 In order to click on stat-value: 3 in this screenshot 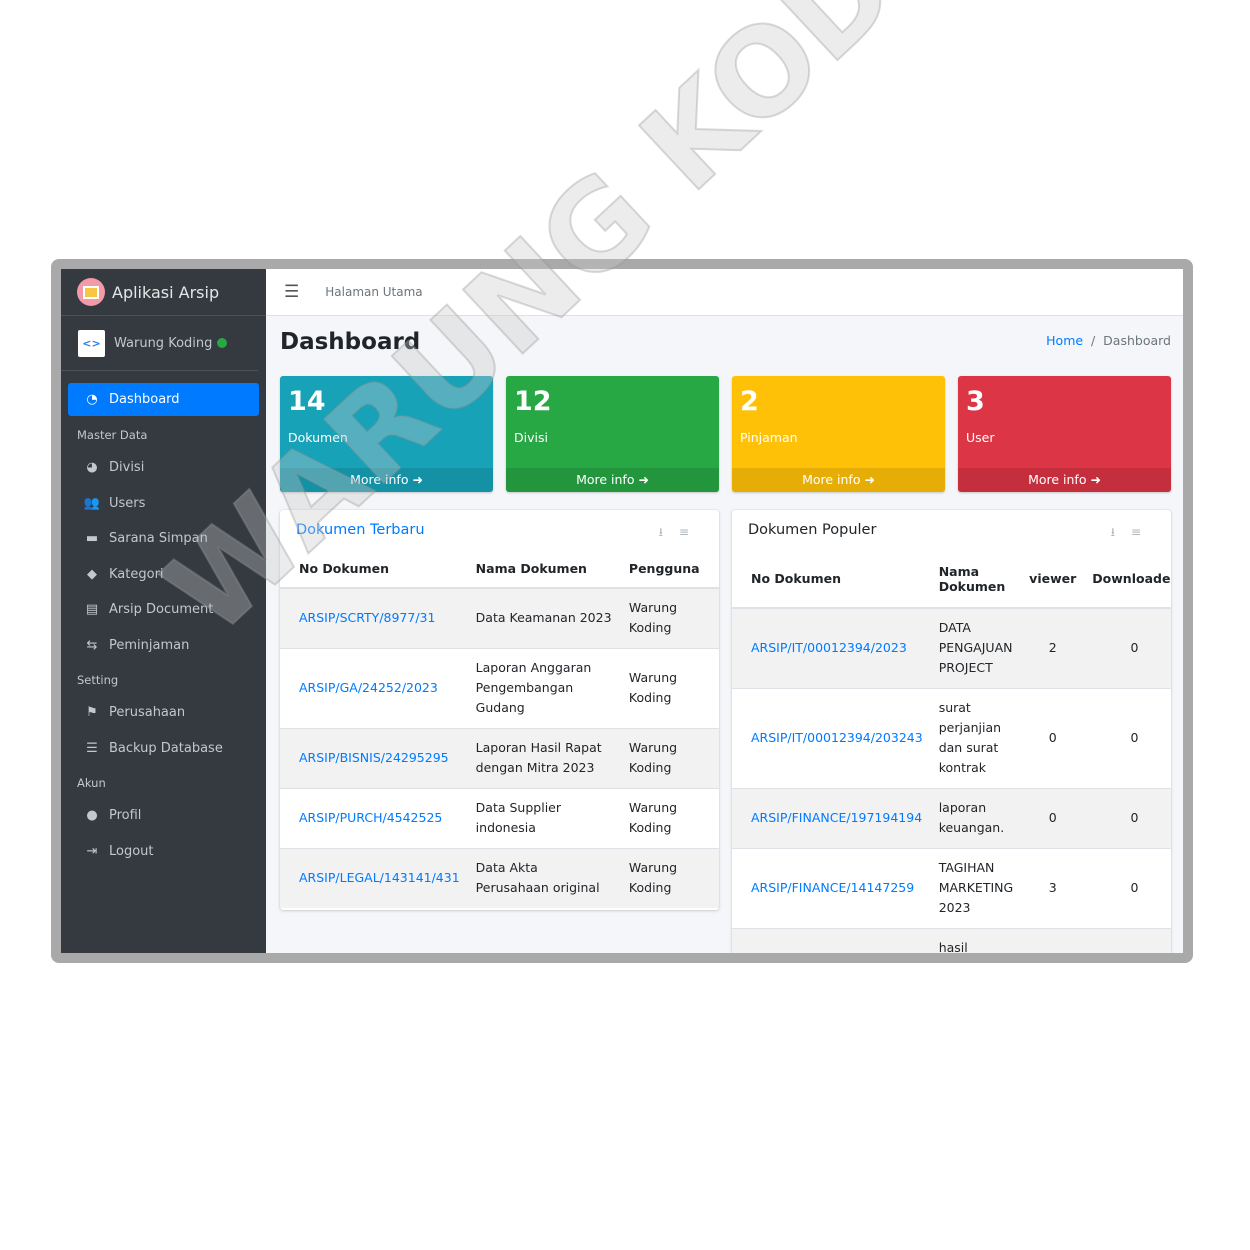, I will do `click(975, 401)`.